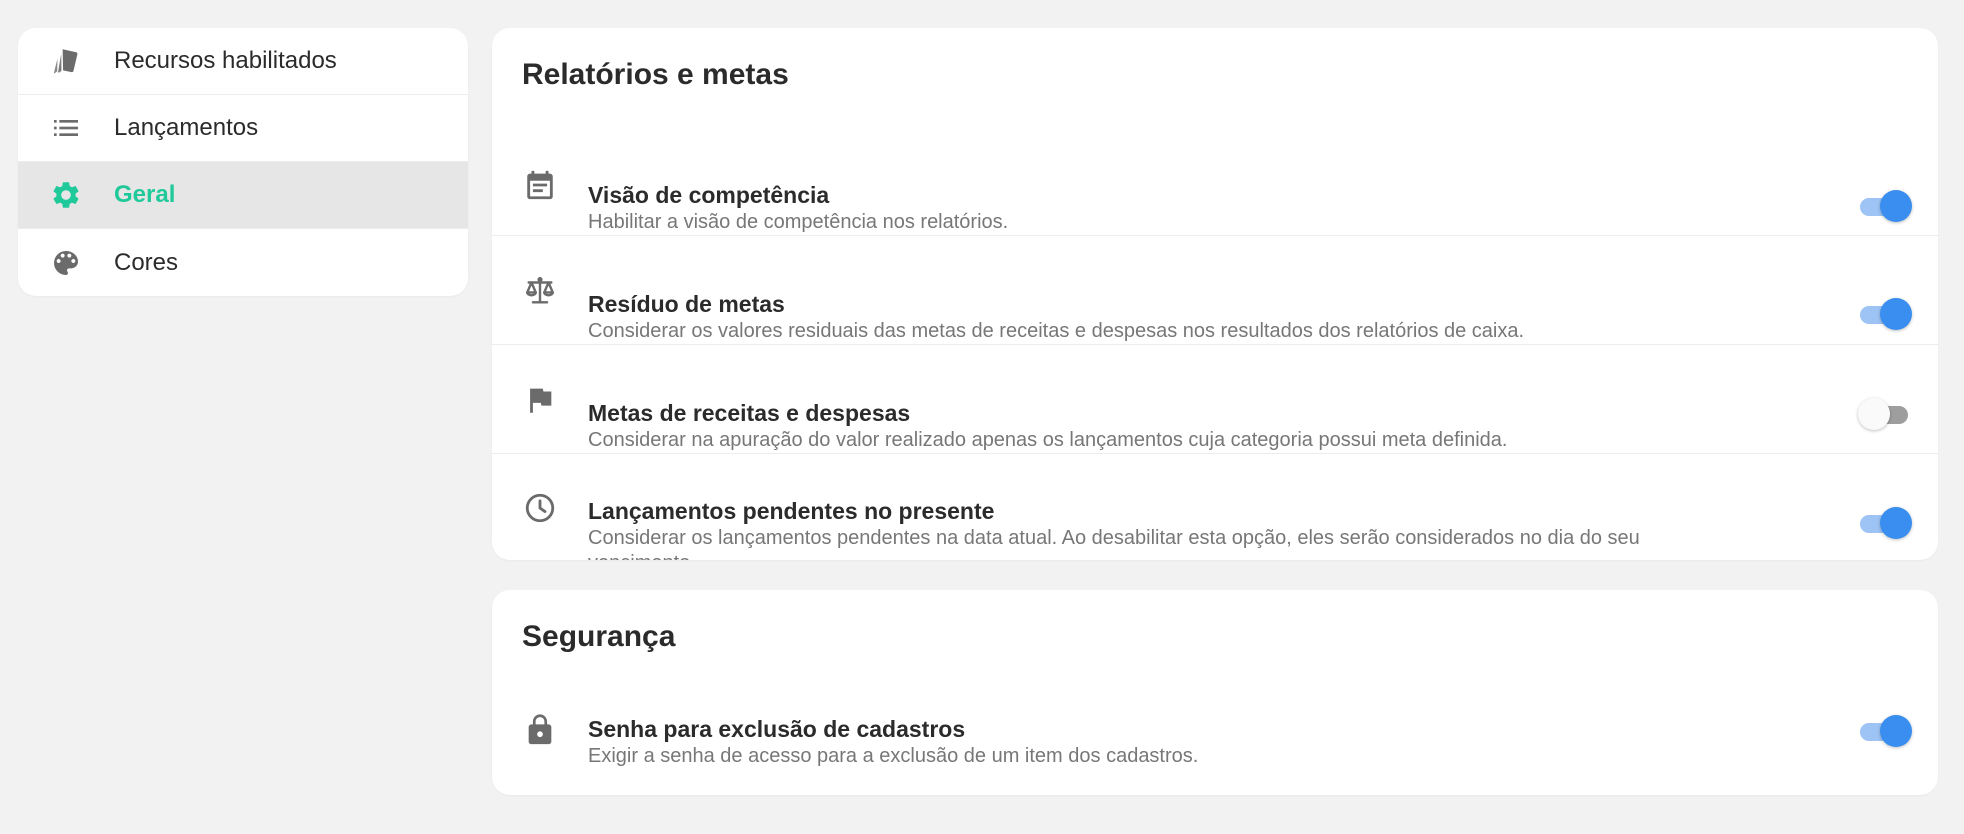 This screenshot has height=834, width=1964. What do you see at coordinates (540, 400) in the screenshot?
I see `flag-icon` at bounding box center [540, 400].